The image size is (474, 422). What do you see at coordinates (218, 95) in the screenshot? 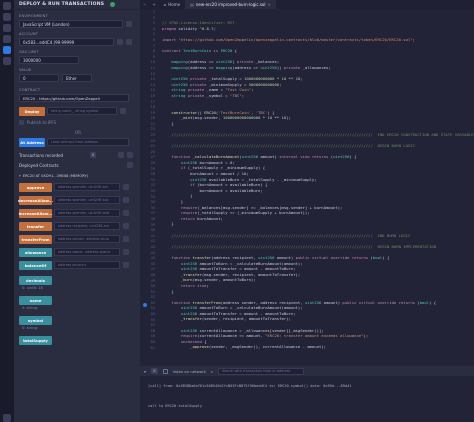
I see `code-token: _symbol =` at bounding box center [218, 95].